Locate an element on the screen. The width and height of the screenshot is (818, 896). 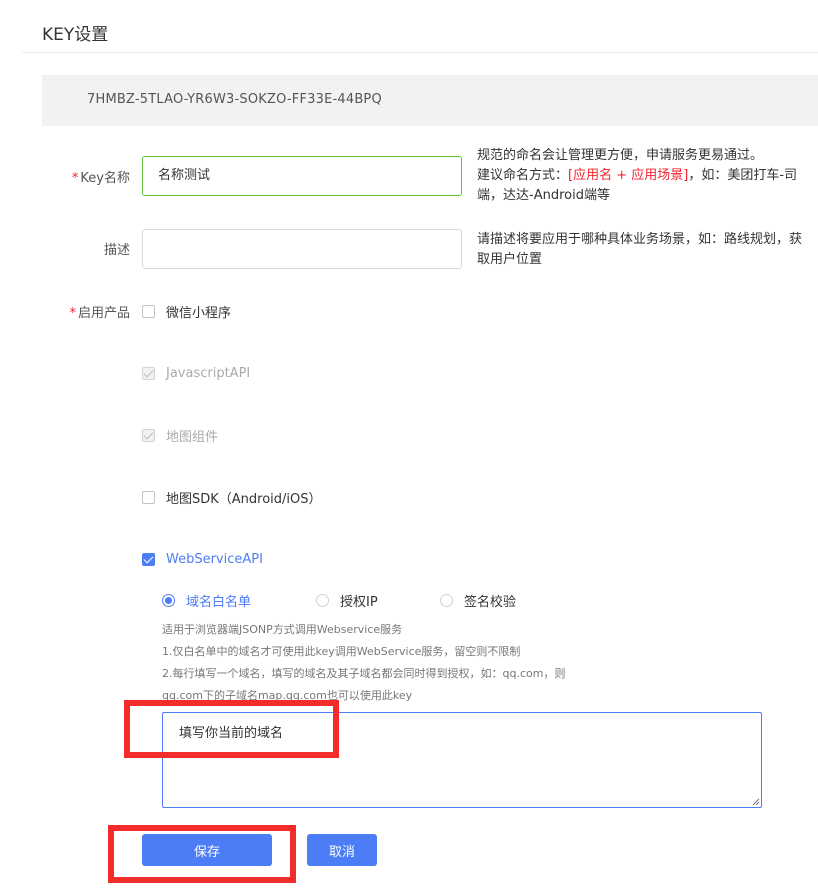
page-title: KEY设置 is located at coordinates (75, 35).